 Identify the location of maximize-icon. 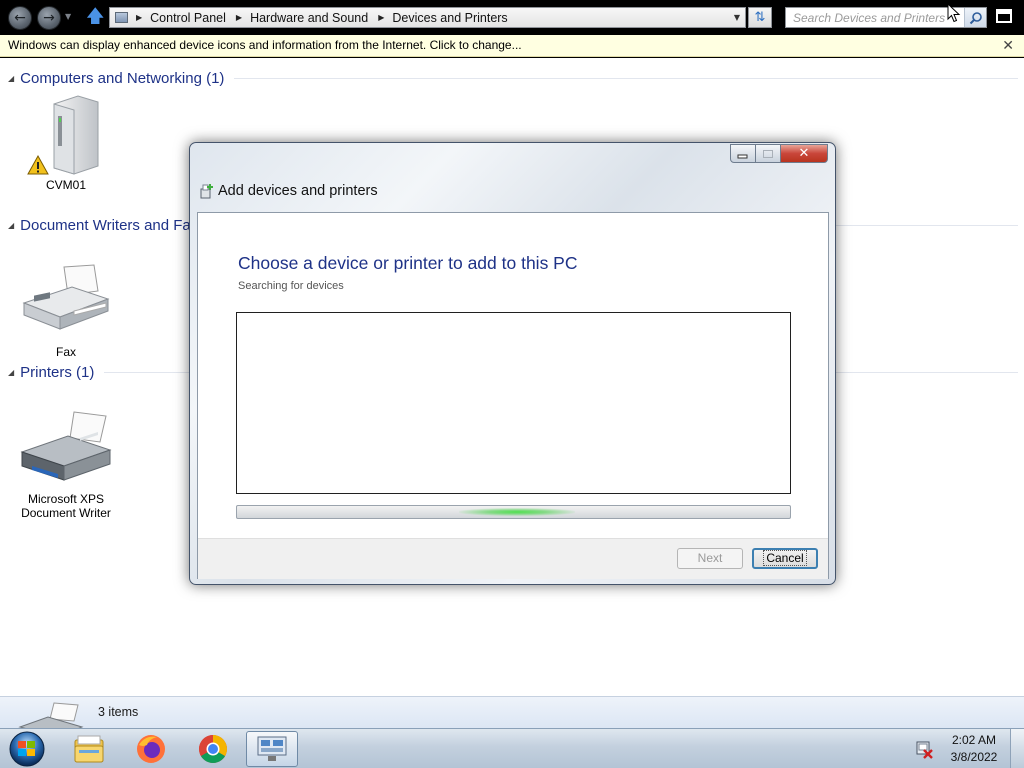
(768, 153).